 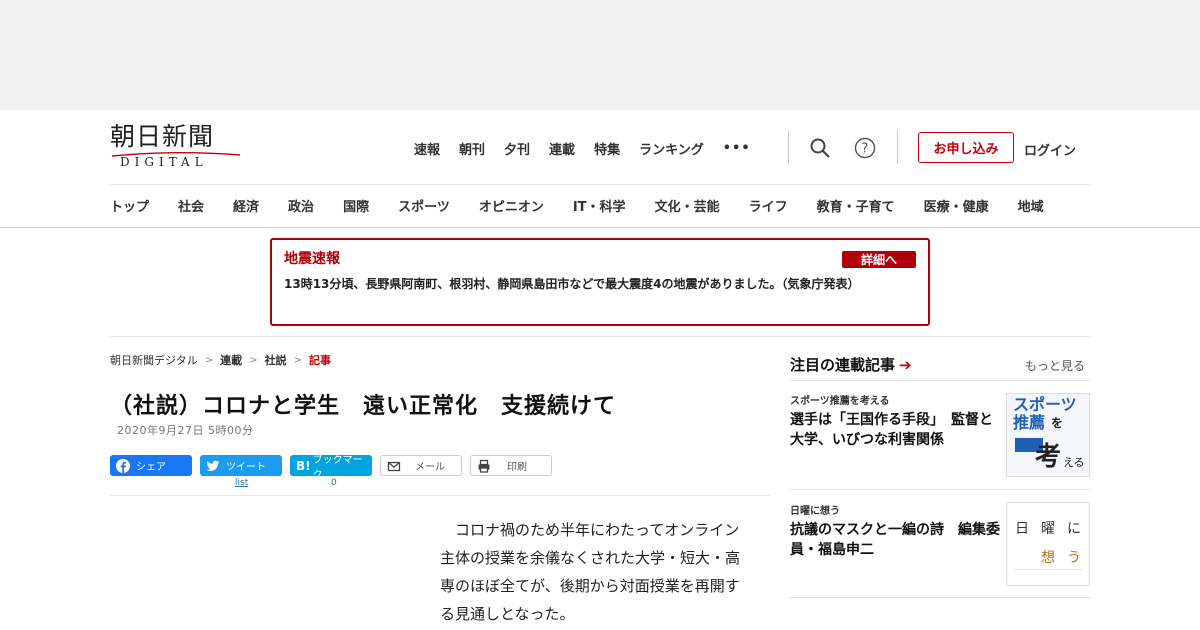 I want to click on topnav-series: 連載, so click(x=562, y=148).